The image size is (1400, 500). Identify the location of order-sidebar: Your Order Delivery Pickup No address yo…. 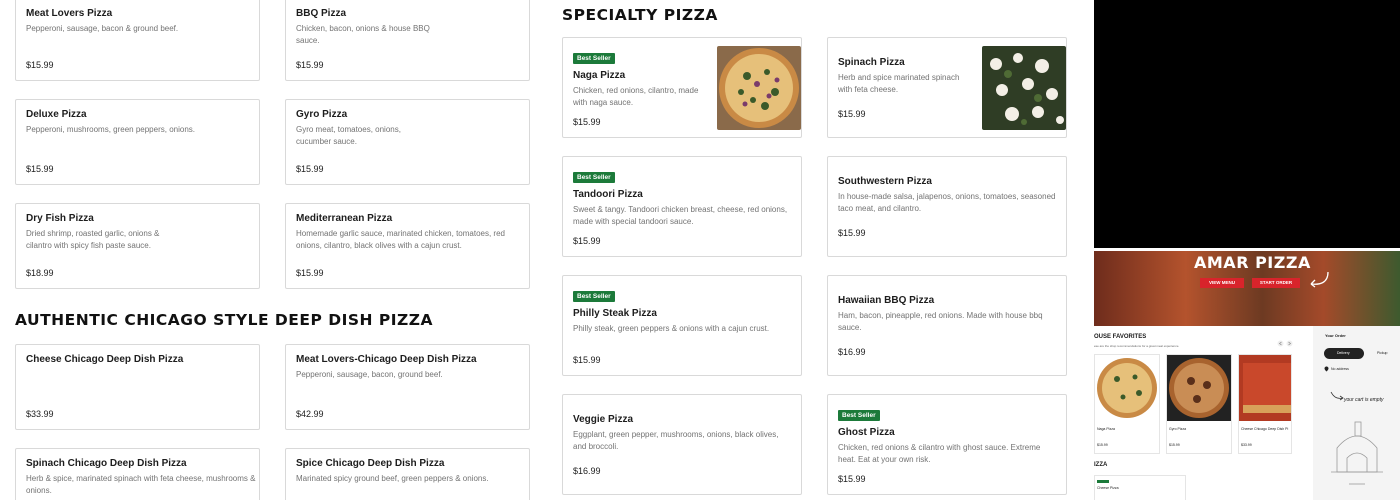
(1356, 413).